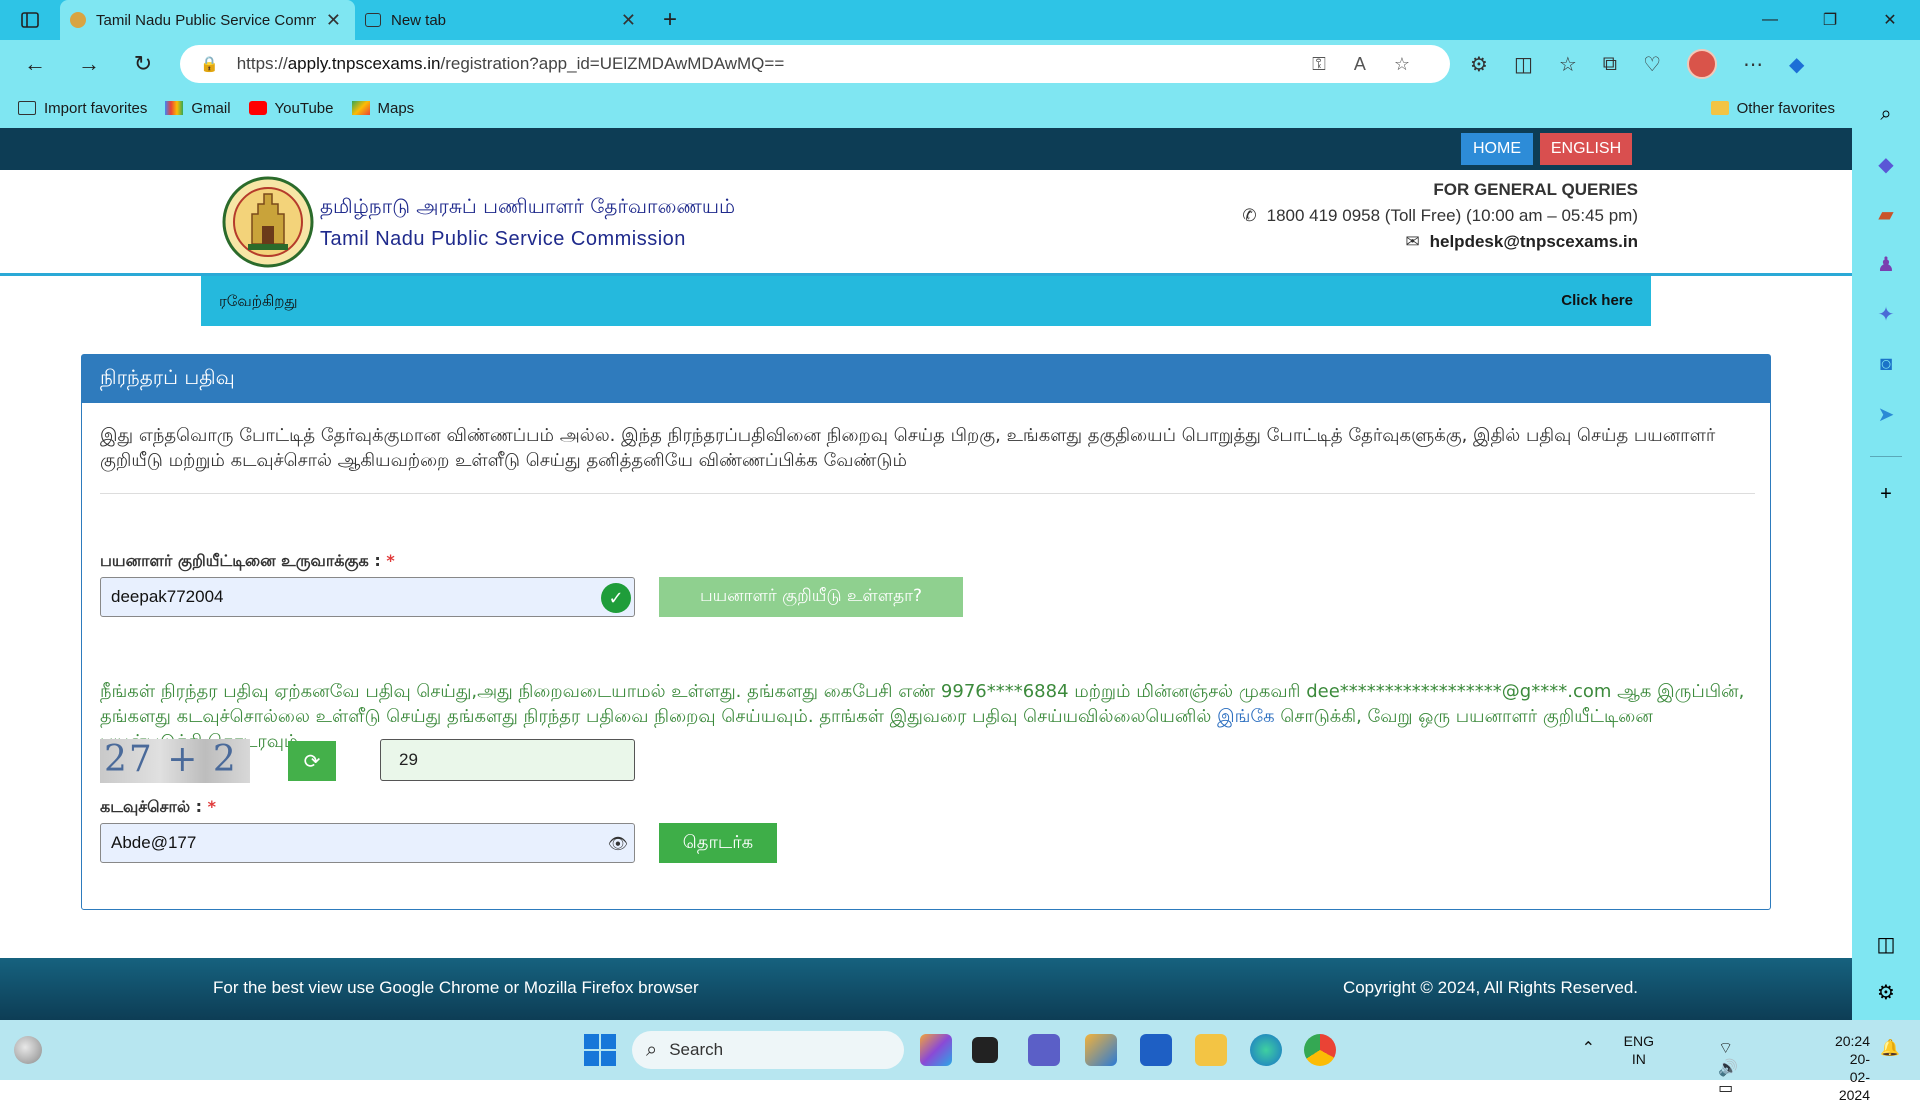 Image resolution: width=1920 pixels, height=1104 pixels. Describe the element at coordinates (258, 301) in the screenshot. I see `ticker-text: ரவேற்கிறது` at that location.